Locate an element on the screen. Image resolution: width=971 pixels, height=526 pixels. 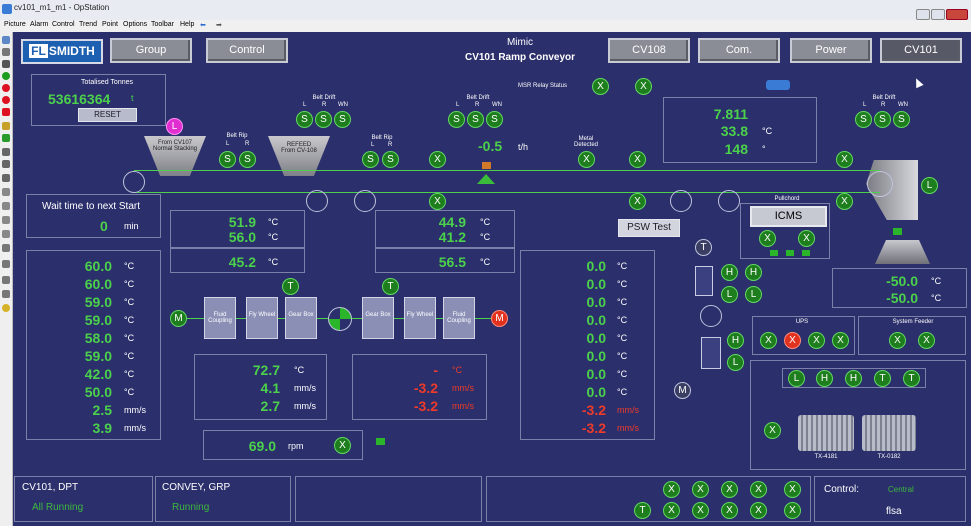
close-window-button is located at coordinates (957, 14).